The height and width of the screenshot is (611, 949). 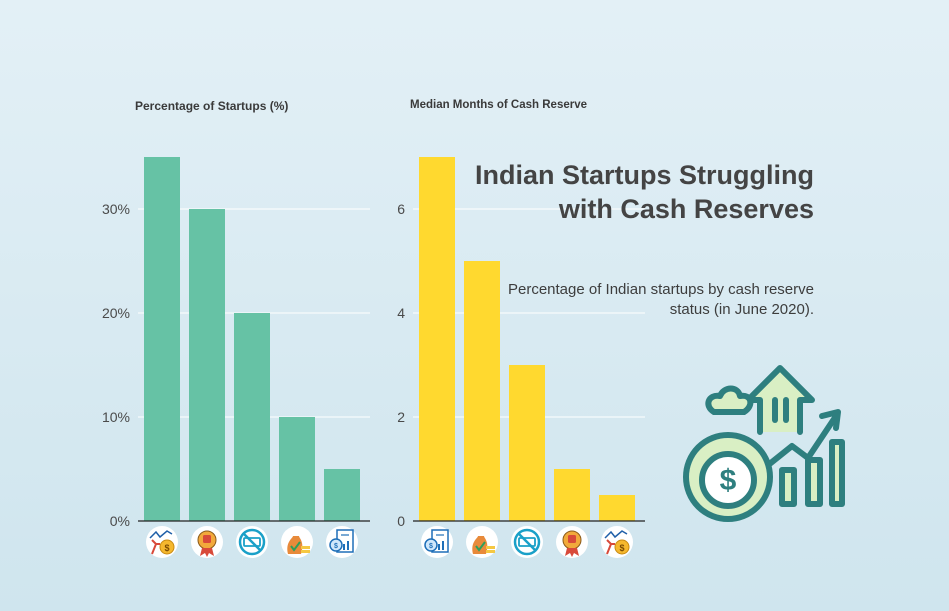 What do you see at coordinates (401, 417) in the screenshot?
I see `y-tick-label: 2` at bounding box center [401, 417].